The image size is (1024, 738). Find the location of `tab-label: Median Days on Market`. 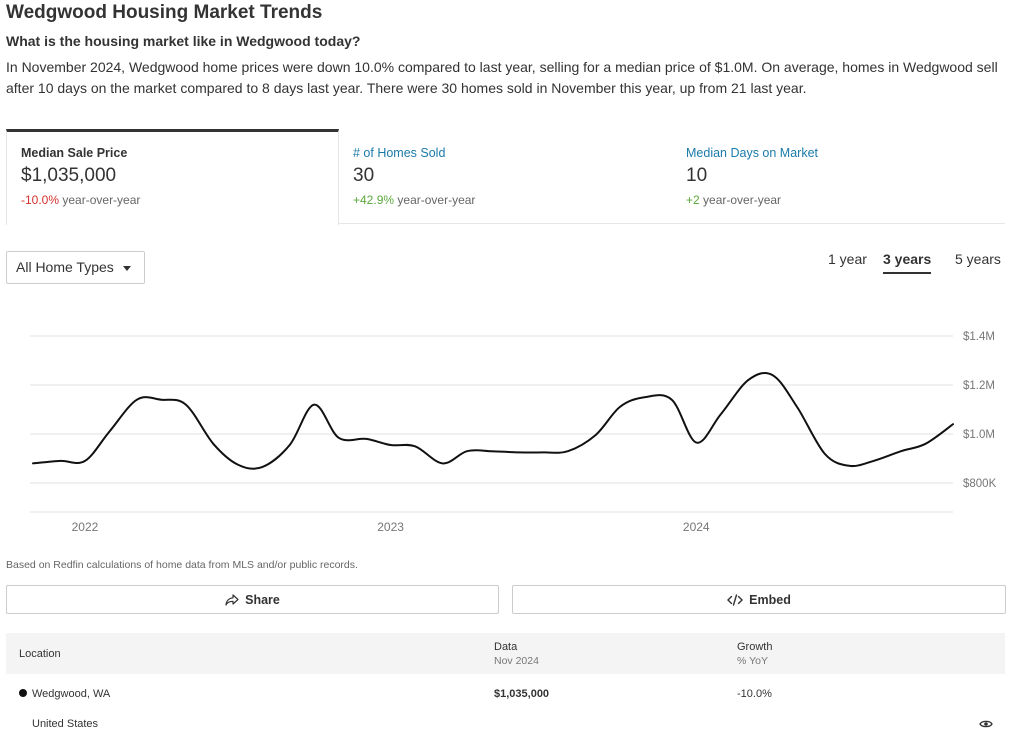

tab-label: Median Days on Market is located at coordinates (752, 153).